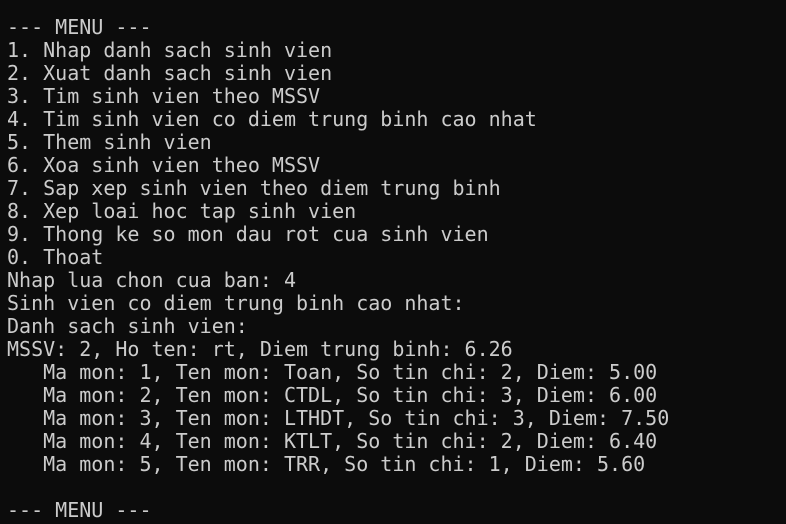 Image resolution: width=786 pixels, height=524 pixels. Describe the element at coordinates (170, 73) in the screenshot. I see `menu-option-2: 2. Xuat danh sach sinh vien` at that location.